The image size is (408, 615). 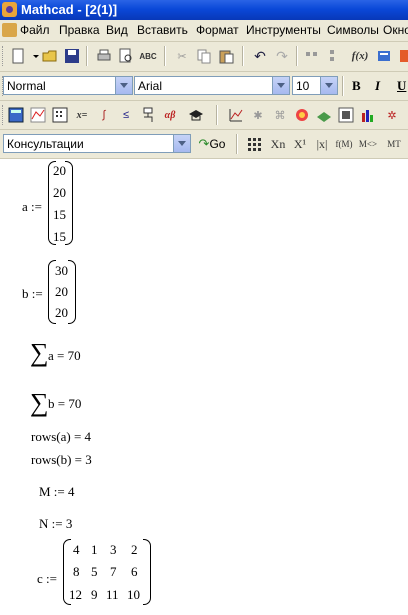 What do you see at coordinates (402, 56) in the screenshot?
I see `calculate-icon` at bounding box center [402, 56].